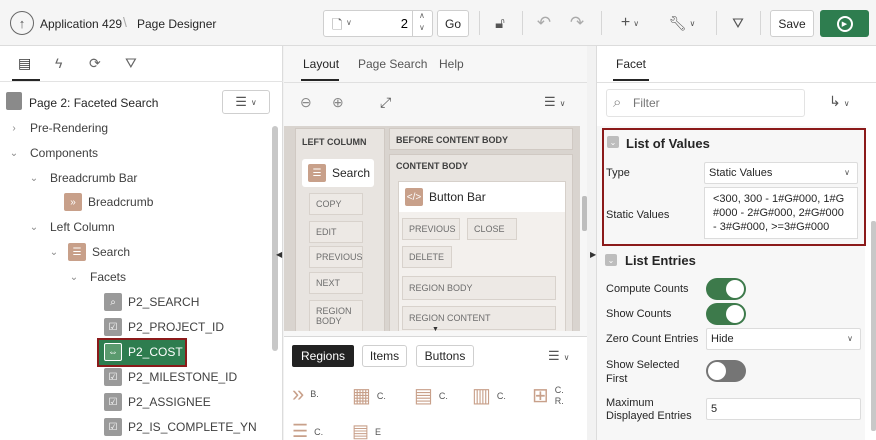 The image size is (876, 440). Describe the element at coordinates (321, 64) in the screenshot. I see `tab-layout: Layout` at that location.